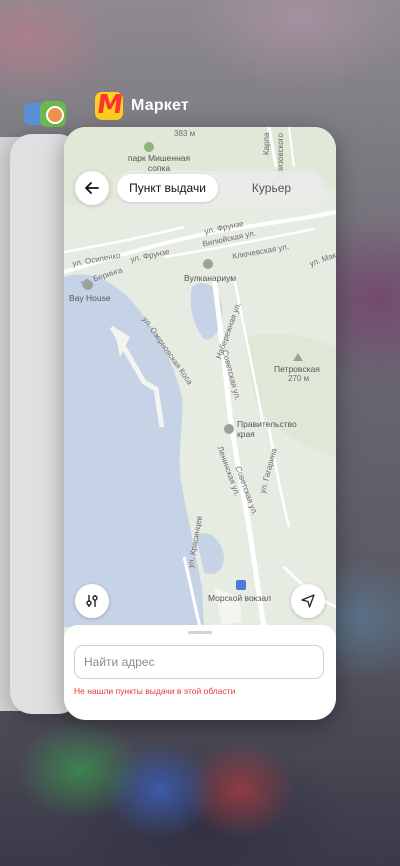  I want to click on map-label-altitude: 383 м, so click(185, 133).